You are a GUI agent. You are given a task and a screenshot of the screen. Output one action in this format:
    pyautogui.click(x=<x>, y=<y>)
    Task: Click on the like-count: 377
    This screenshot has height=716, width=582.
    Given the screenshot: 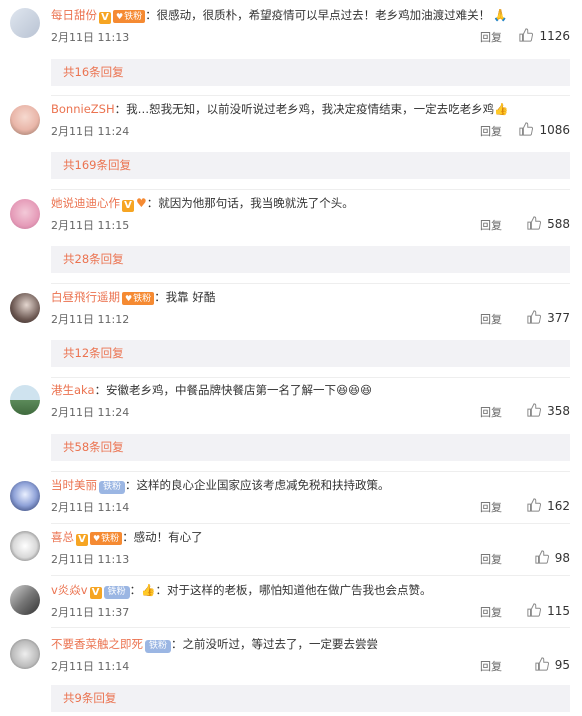 What is the action you would take?
    pyautogui.click(x=558, y=318)
    